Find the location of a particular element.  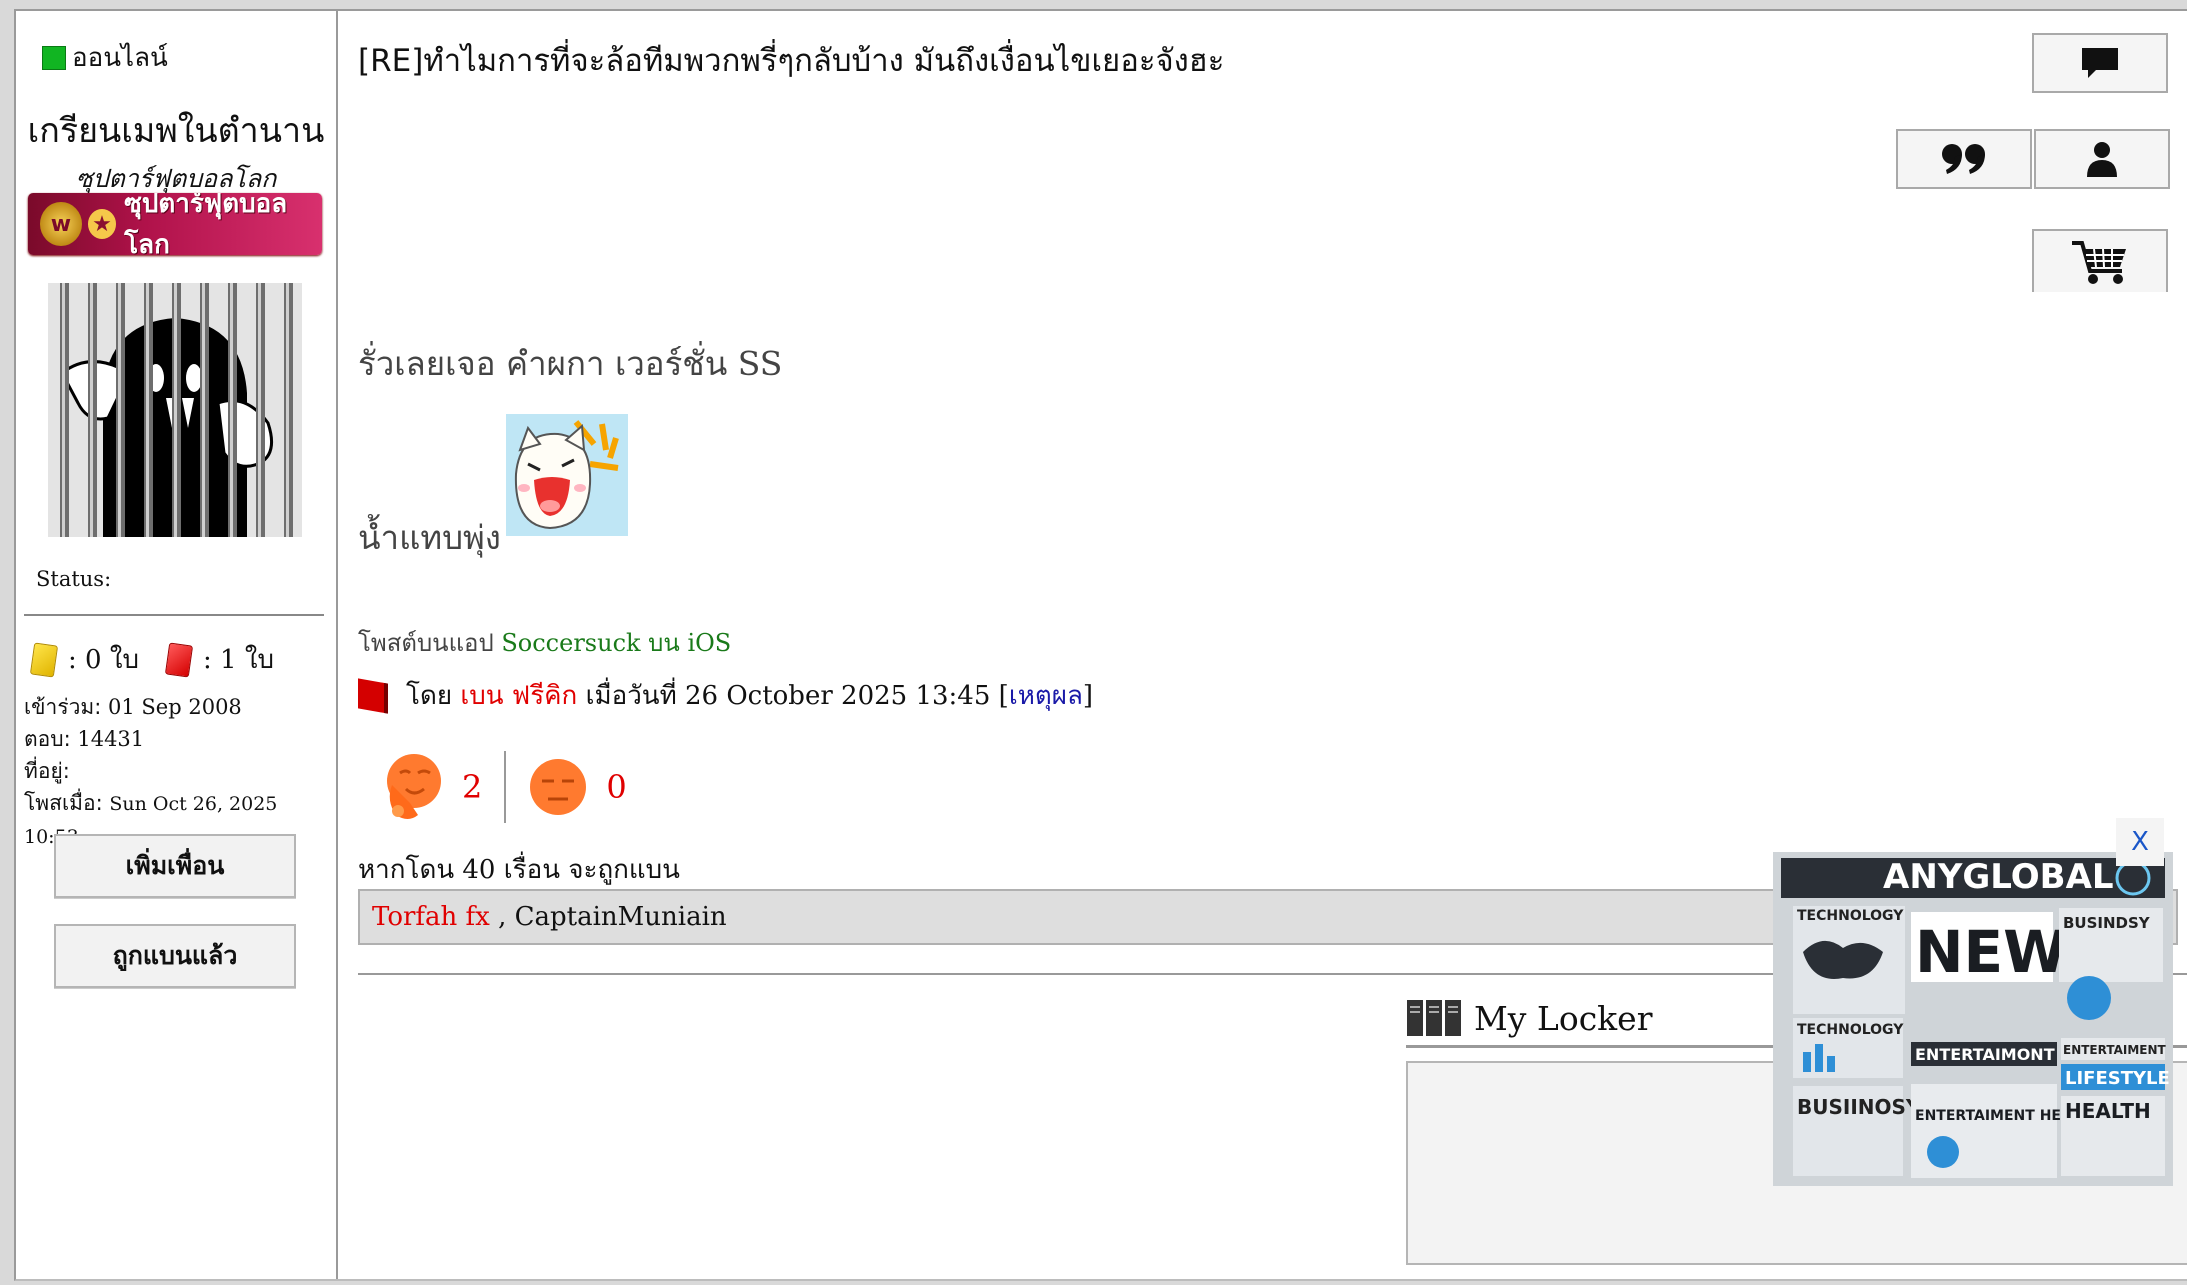

ad-tile-7: BUSIINOSY is located at coordinates (1859, 1107).